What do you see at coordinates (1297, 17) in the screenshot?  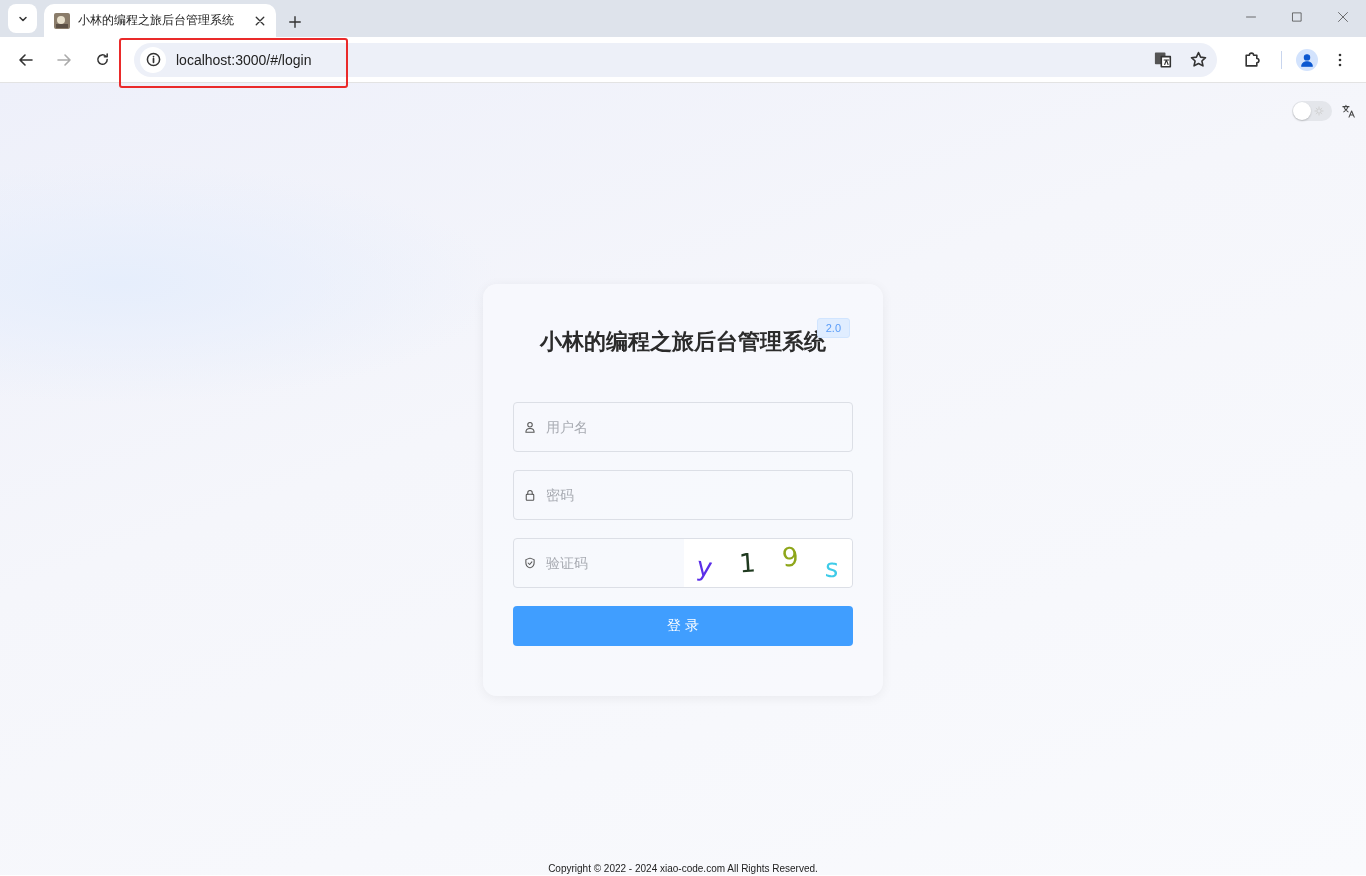 I see `maximize-icon` at bounding box center [1297, 17].